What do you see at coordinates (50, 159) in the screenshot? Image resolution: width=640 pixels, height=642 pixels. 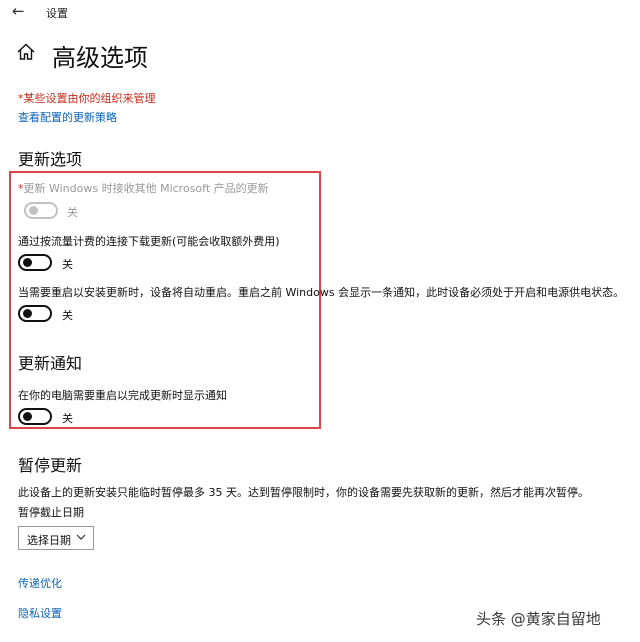 I see `update-options-heading: 更新选项` at bounding box center [50, 159].